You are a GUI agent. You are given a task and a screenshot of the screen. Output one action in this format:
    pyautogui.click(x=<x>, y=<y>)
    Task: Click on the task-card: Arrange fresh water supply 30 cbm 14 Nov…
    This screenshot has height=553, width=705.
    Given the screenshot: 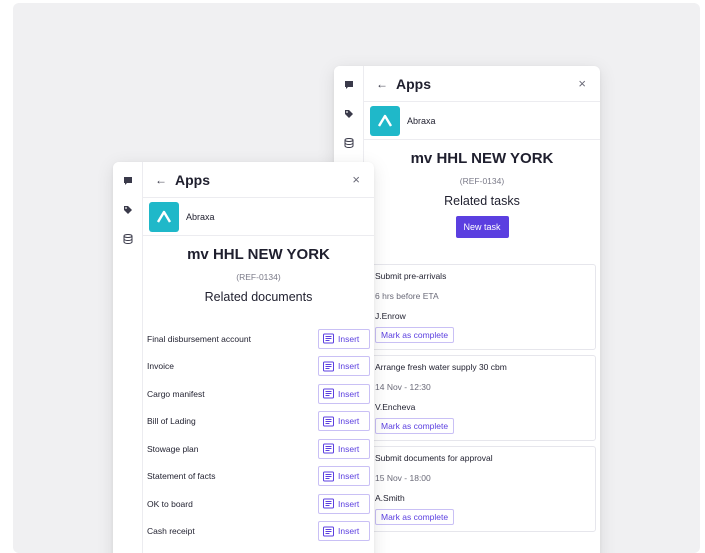 What is the action you would take?
    pyautogui.click(x=482, y=398)
    